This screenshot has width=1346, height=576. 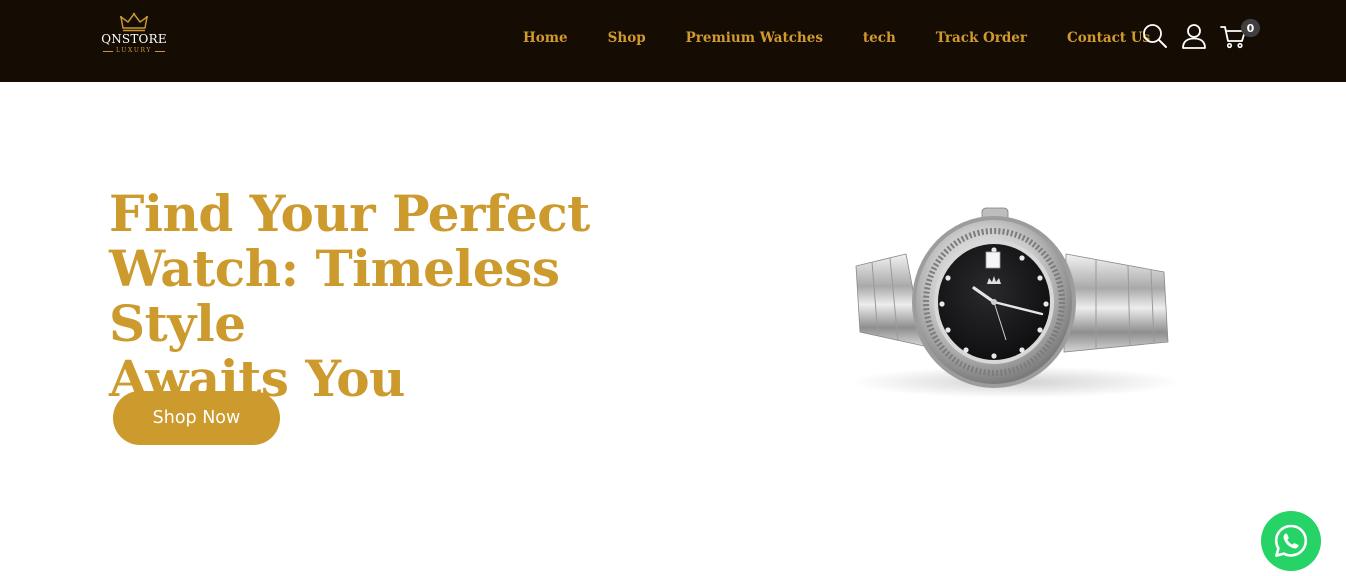 What do you see at coordinates (1250, 28) in the screenshot?
I see `cart-count-badge: 0` at bounding box center [1250, 28].